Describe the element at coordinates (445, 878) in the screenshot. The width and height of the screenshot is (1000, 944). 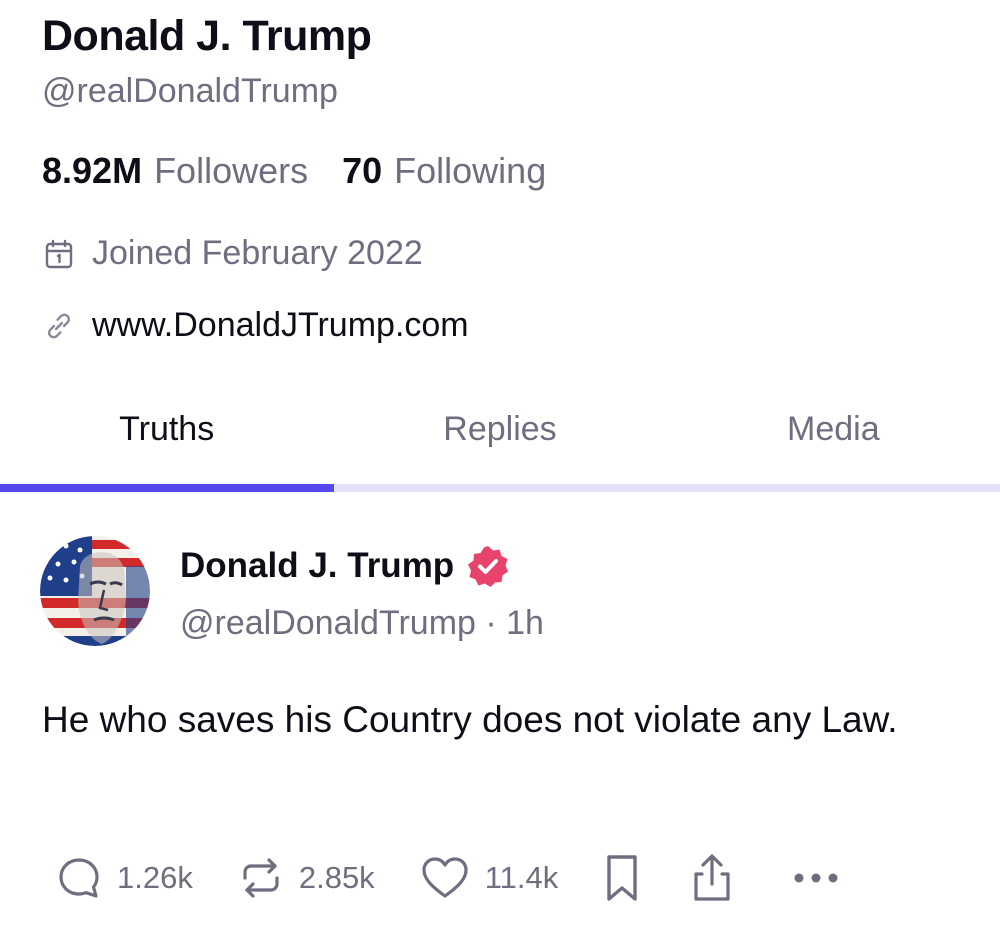
I see `heart-icon` at that location.